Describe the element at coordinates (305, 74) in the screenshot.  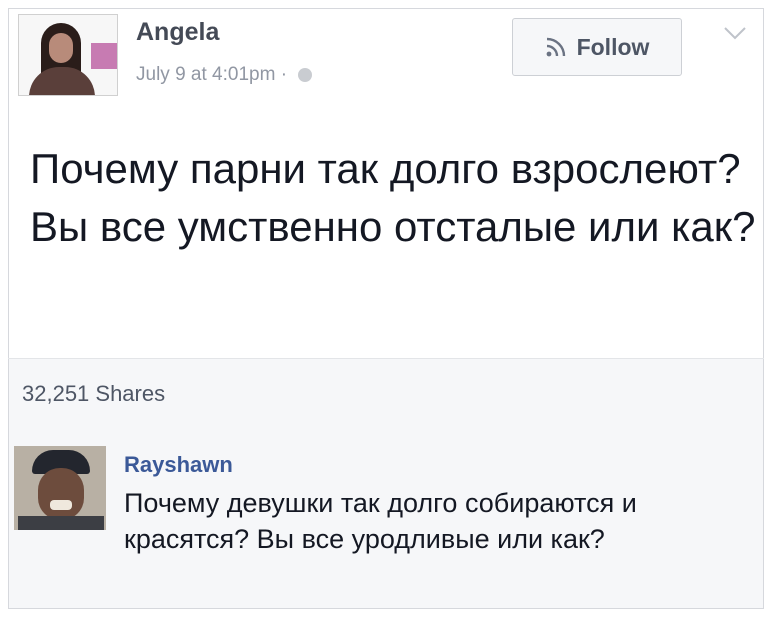
I see `globe-icon` at that location.